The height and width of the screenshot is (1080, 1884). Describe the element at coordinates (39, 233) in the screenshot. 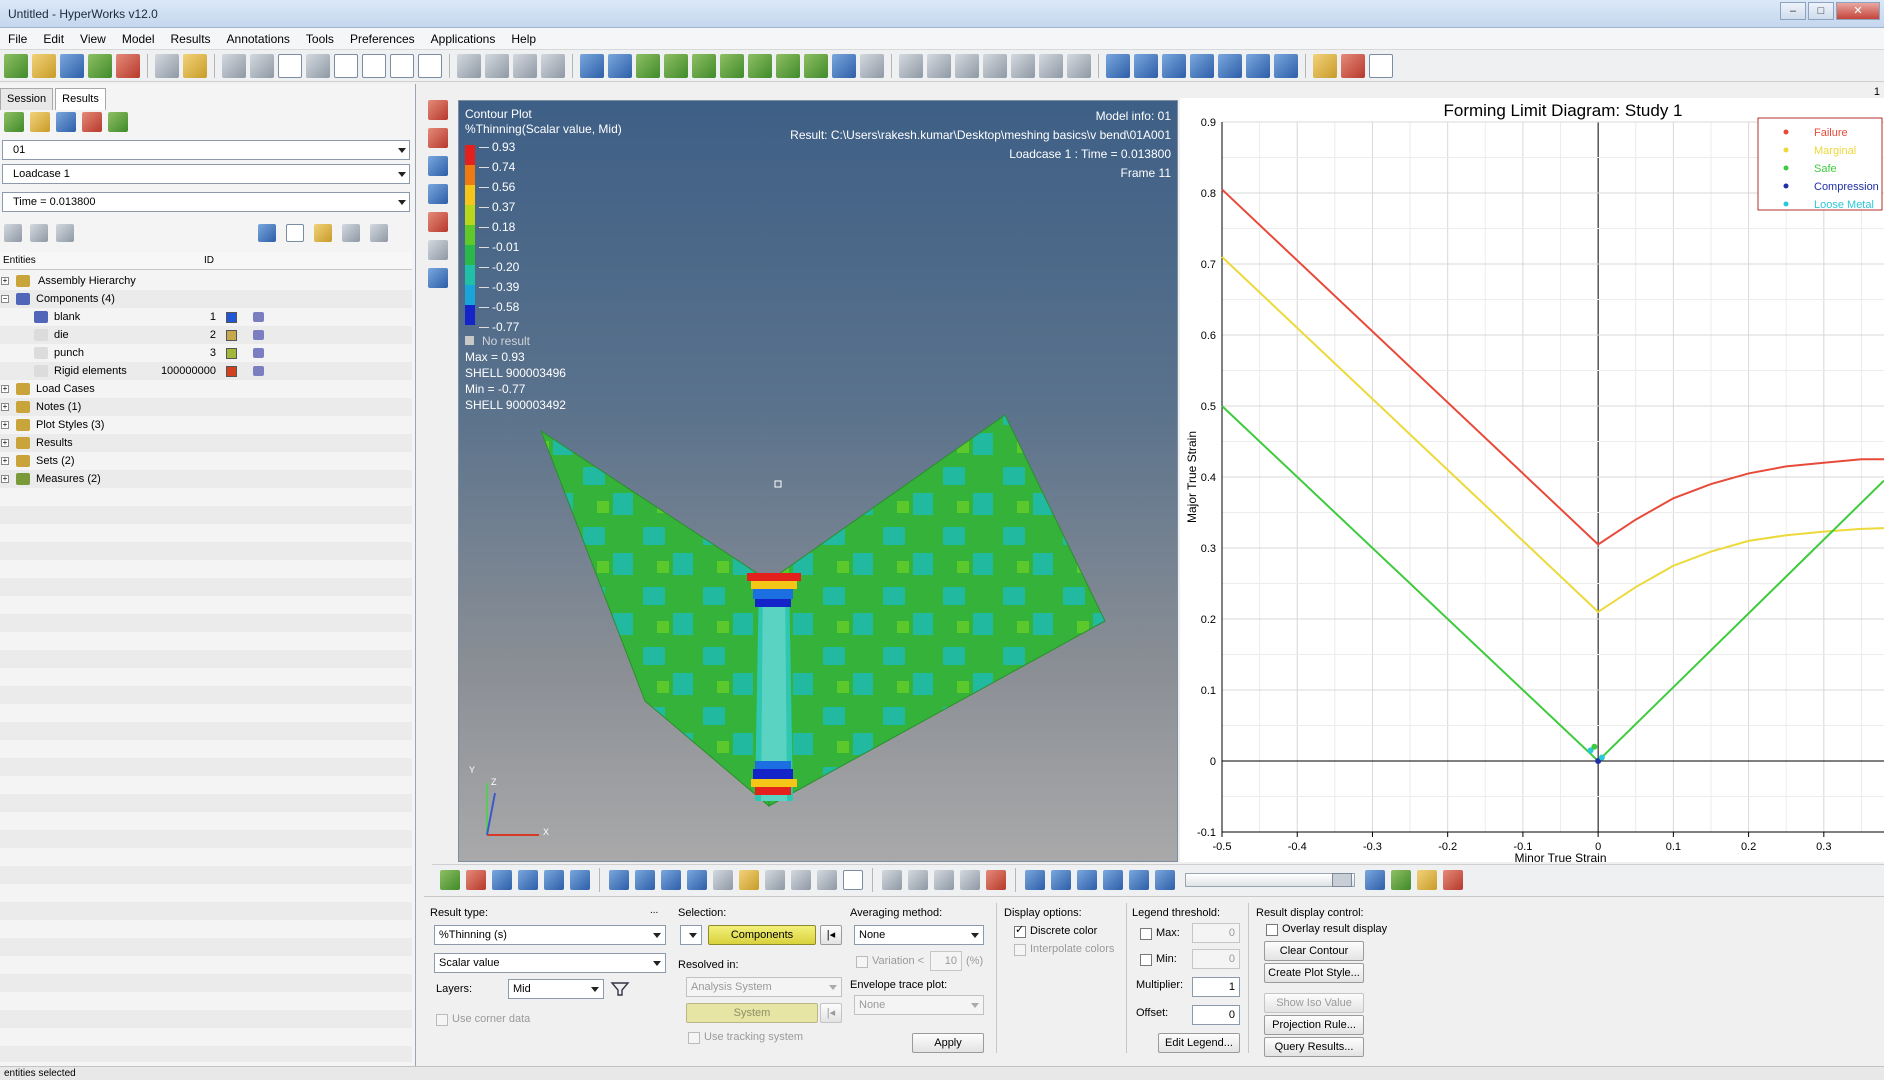

I see `collapse-all-icon` at that location.